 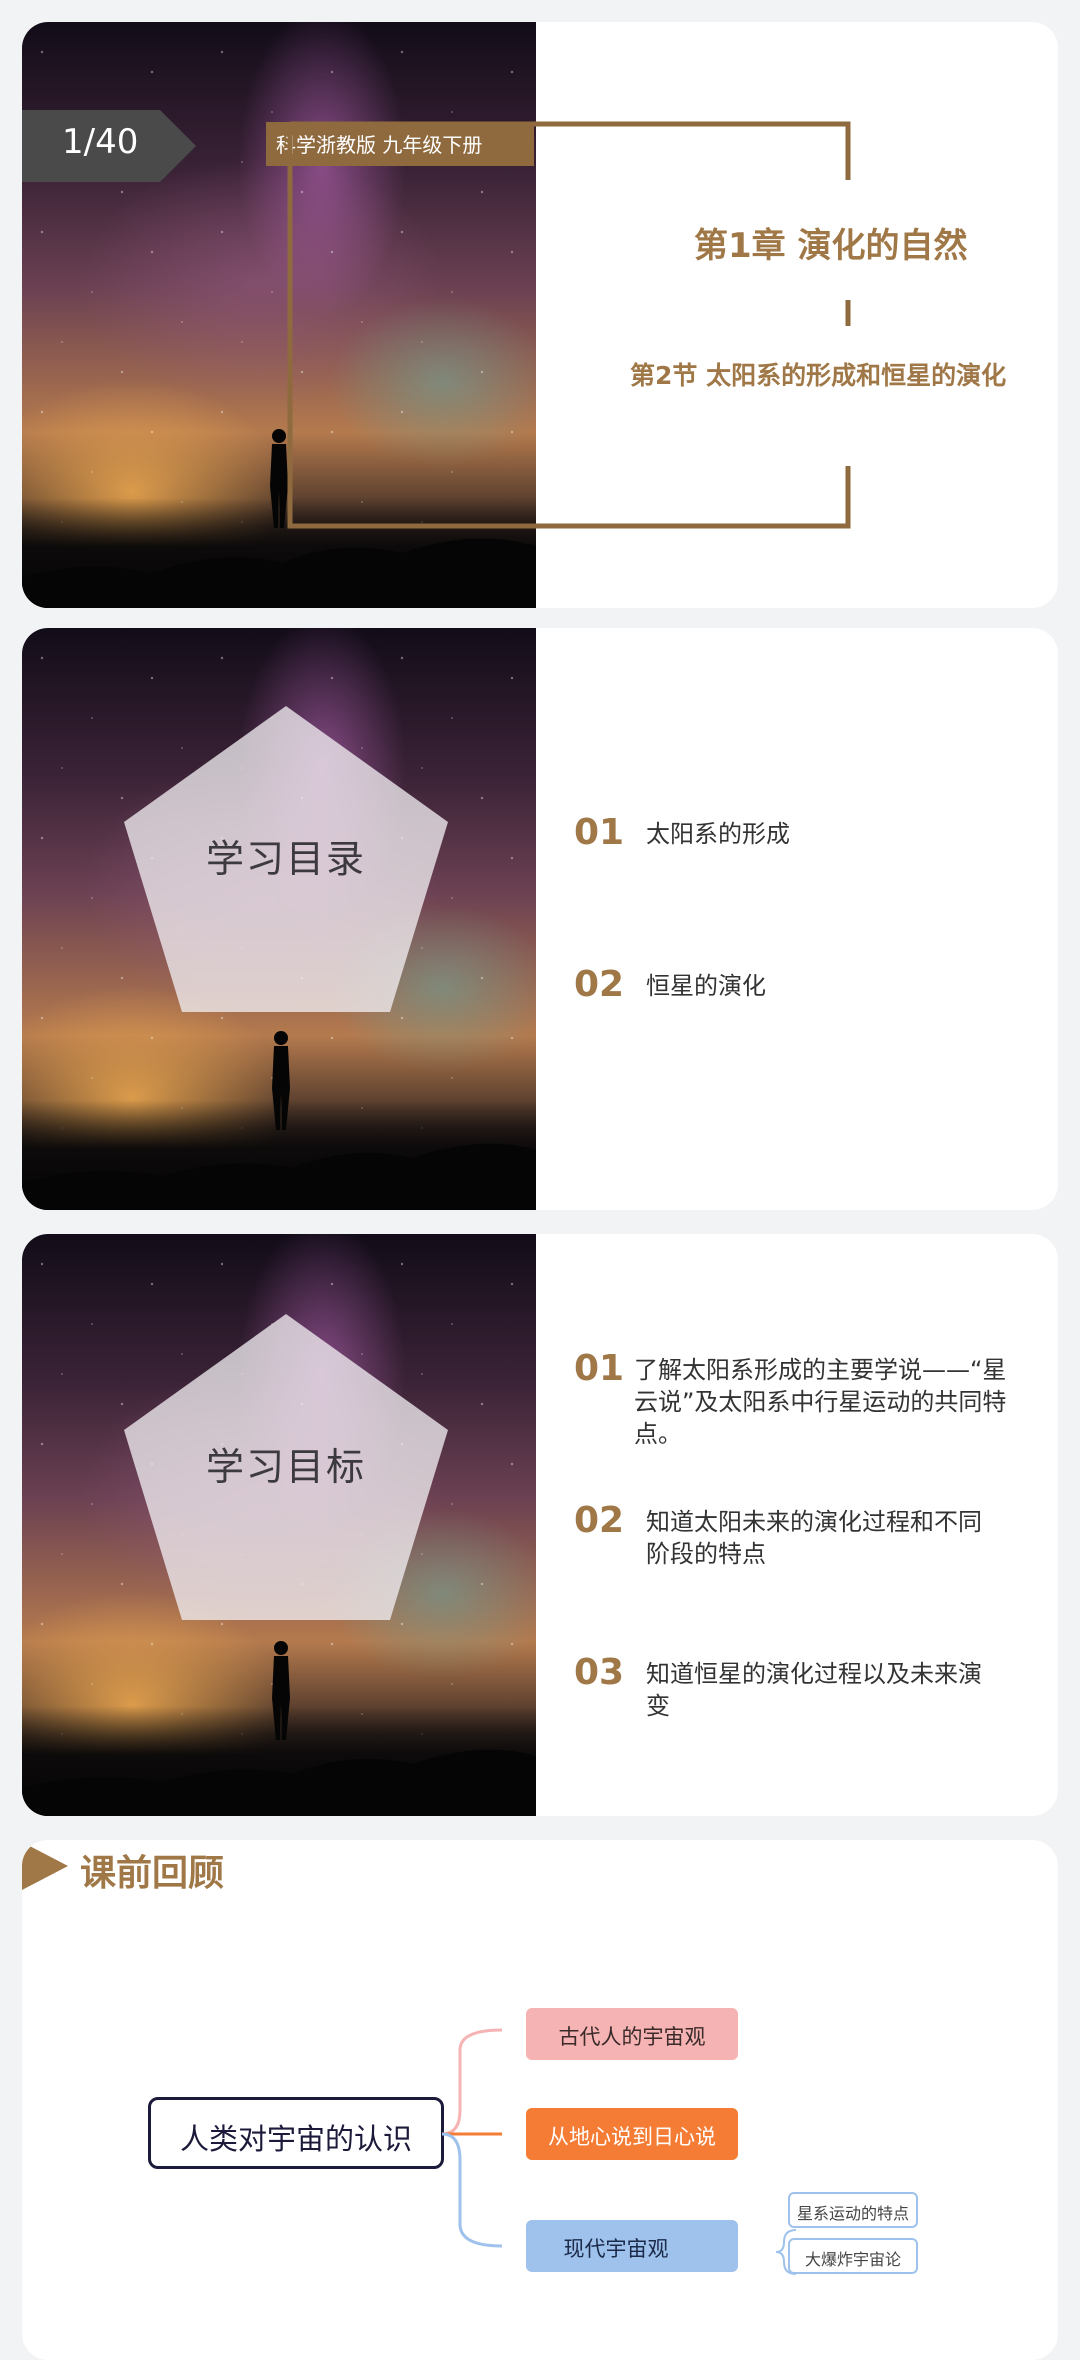 I want to click on mindmap-leaf-label: 大爆炸宇宙论, so click(x=852, y=2259).